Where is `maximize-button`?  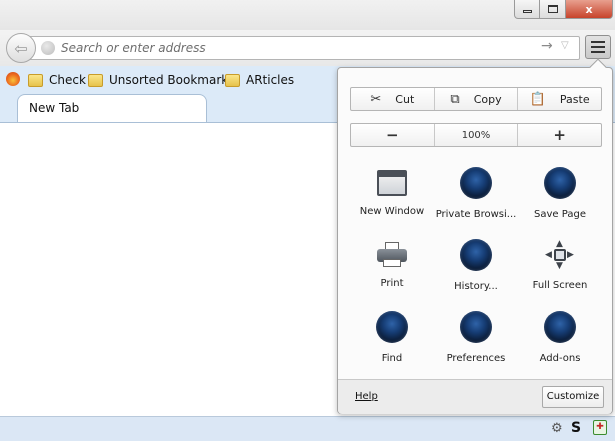
maximize-button is located at coordinates (553, 9).